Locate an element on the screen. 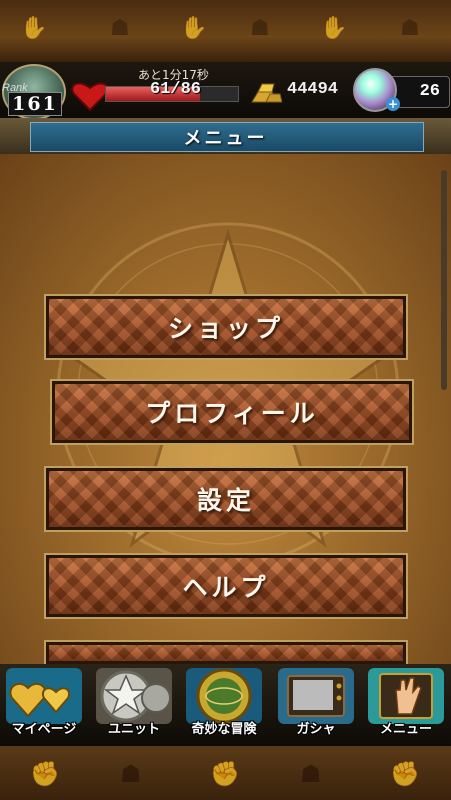  bottom-decoration: ✊ ☗ ✊ ☗ ✊ is located at coordinates (225, 773).